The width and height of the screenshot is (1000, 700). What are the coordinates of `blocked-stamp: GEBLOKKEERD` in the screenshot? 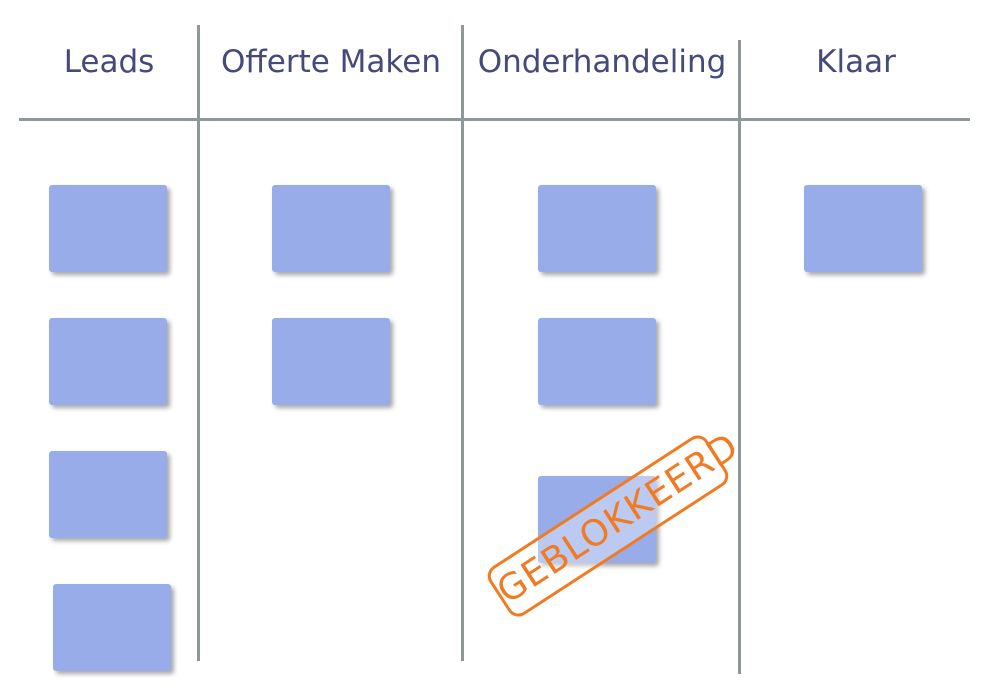 It's located at (614, 524).